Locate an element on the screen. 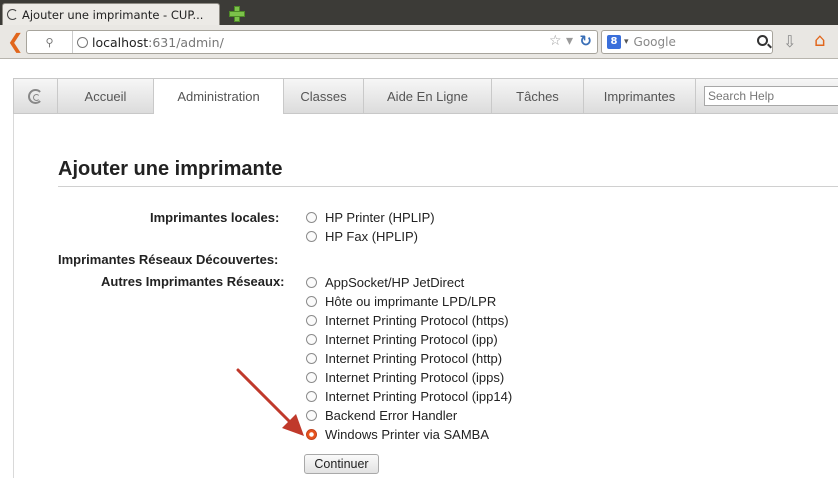 The height and width of the screenshot is (478, 838). radio-windows-samba: Windows Printer via SAMBA is located at coordinates (397, 434).